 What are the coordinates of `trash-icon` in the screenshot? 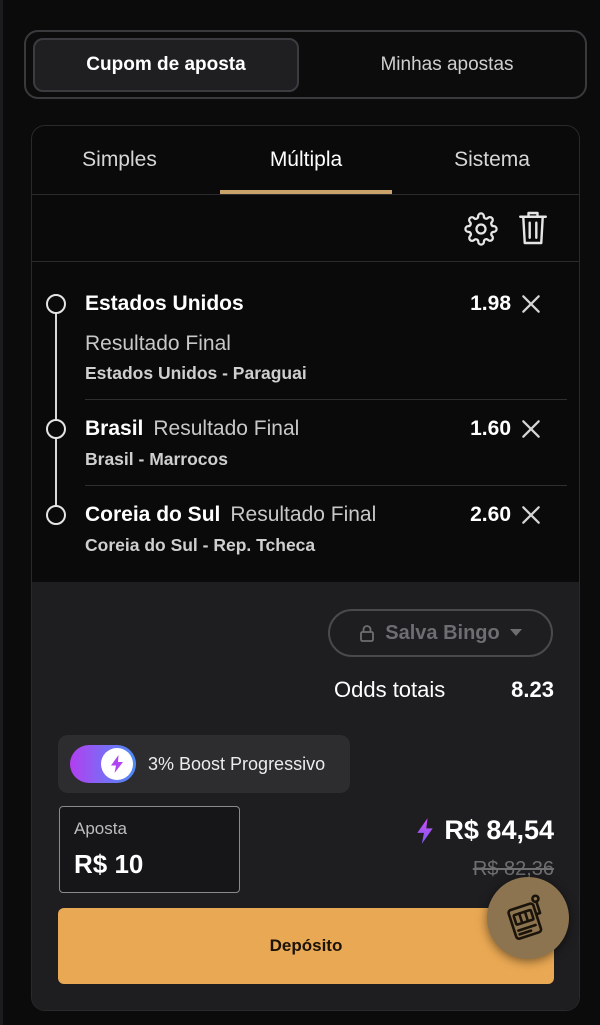 It's located at (533, 228).